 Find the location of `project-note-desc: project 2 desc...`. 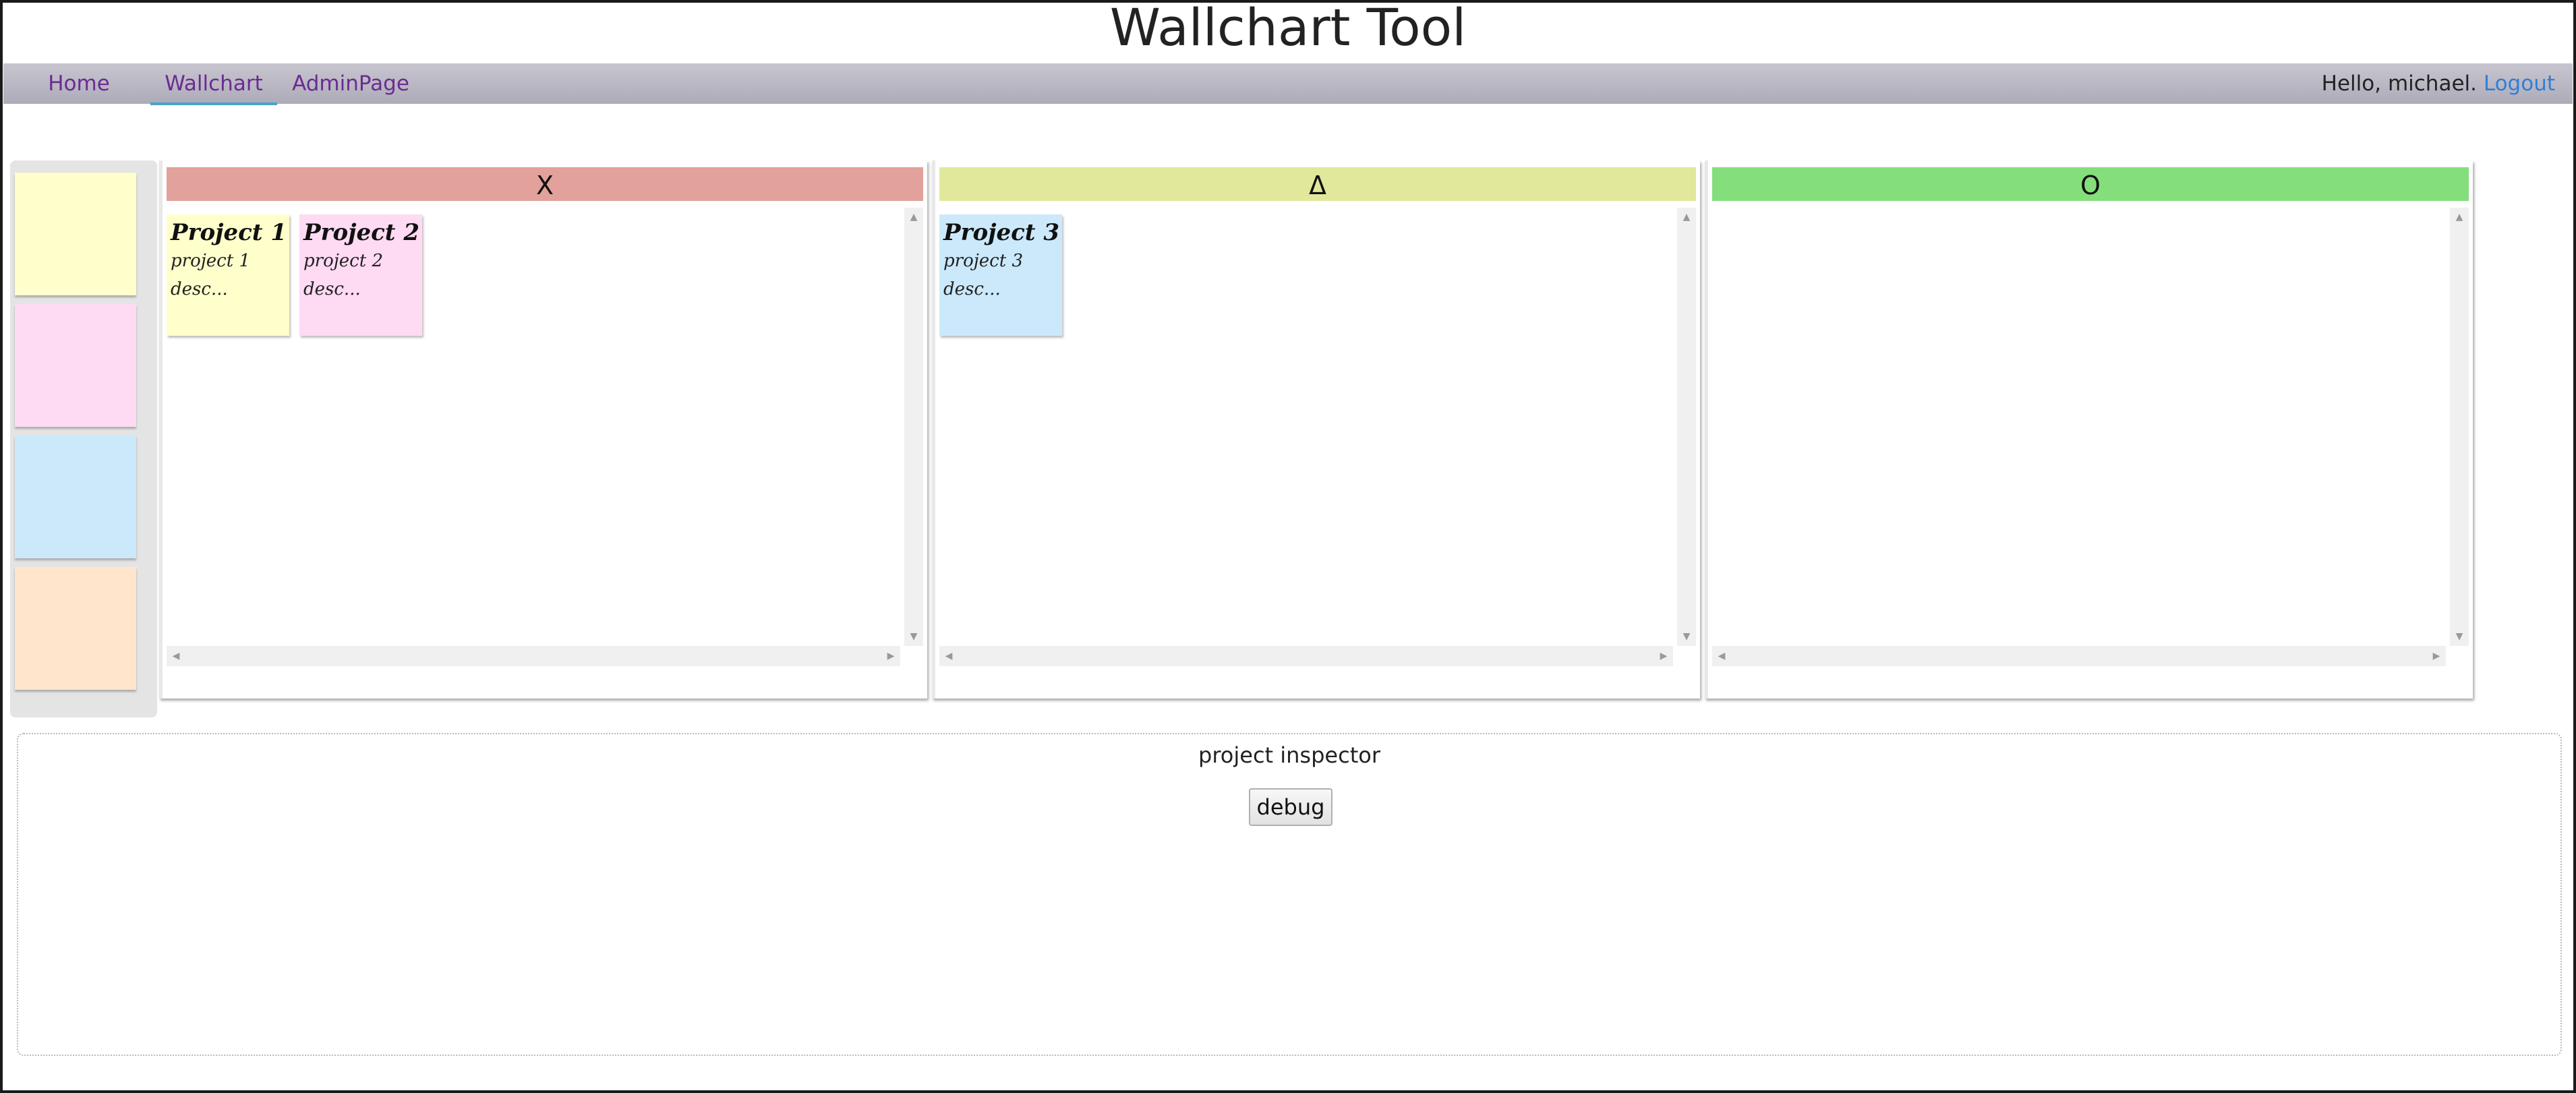

project-note-desc: project 2 desc... is located at coordinates (343, 275).